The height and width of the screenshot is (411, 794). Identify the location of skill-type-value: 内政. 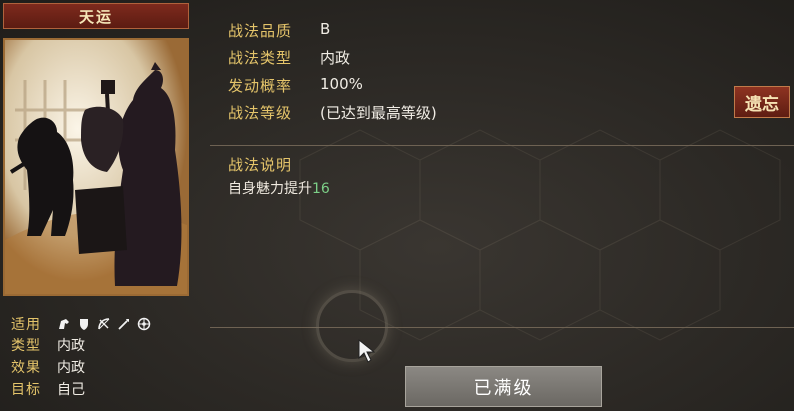
(335, 58).